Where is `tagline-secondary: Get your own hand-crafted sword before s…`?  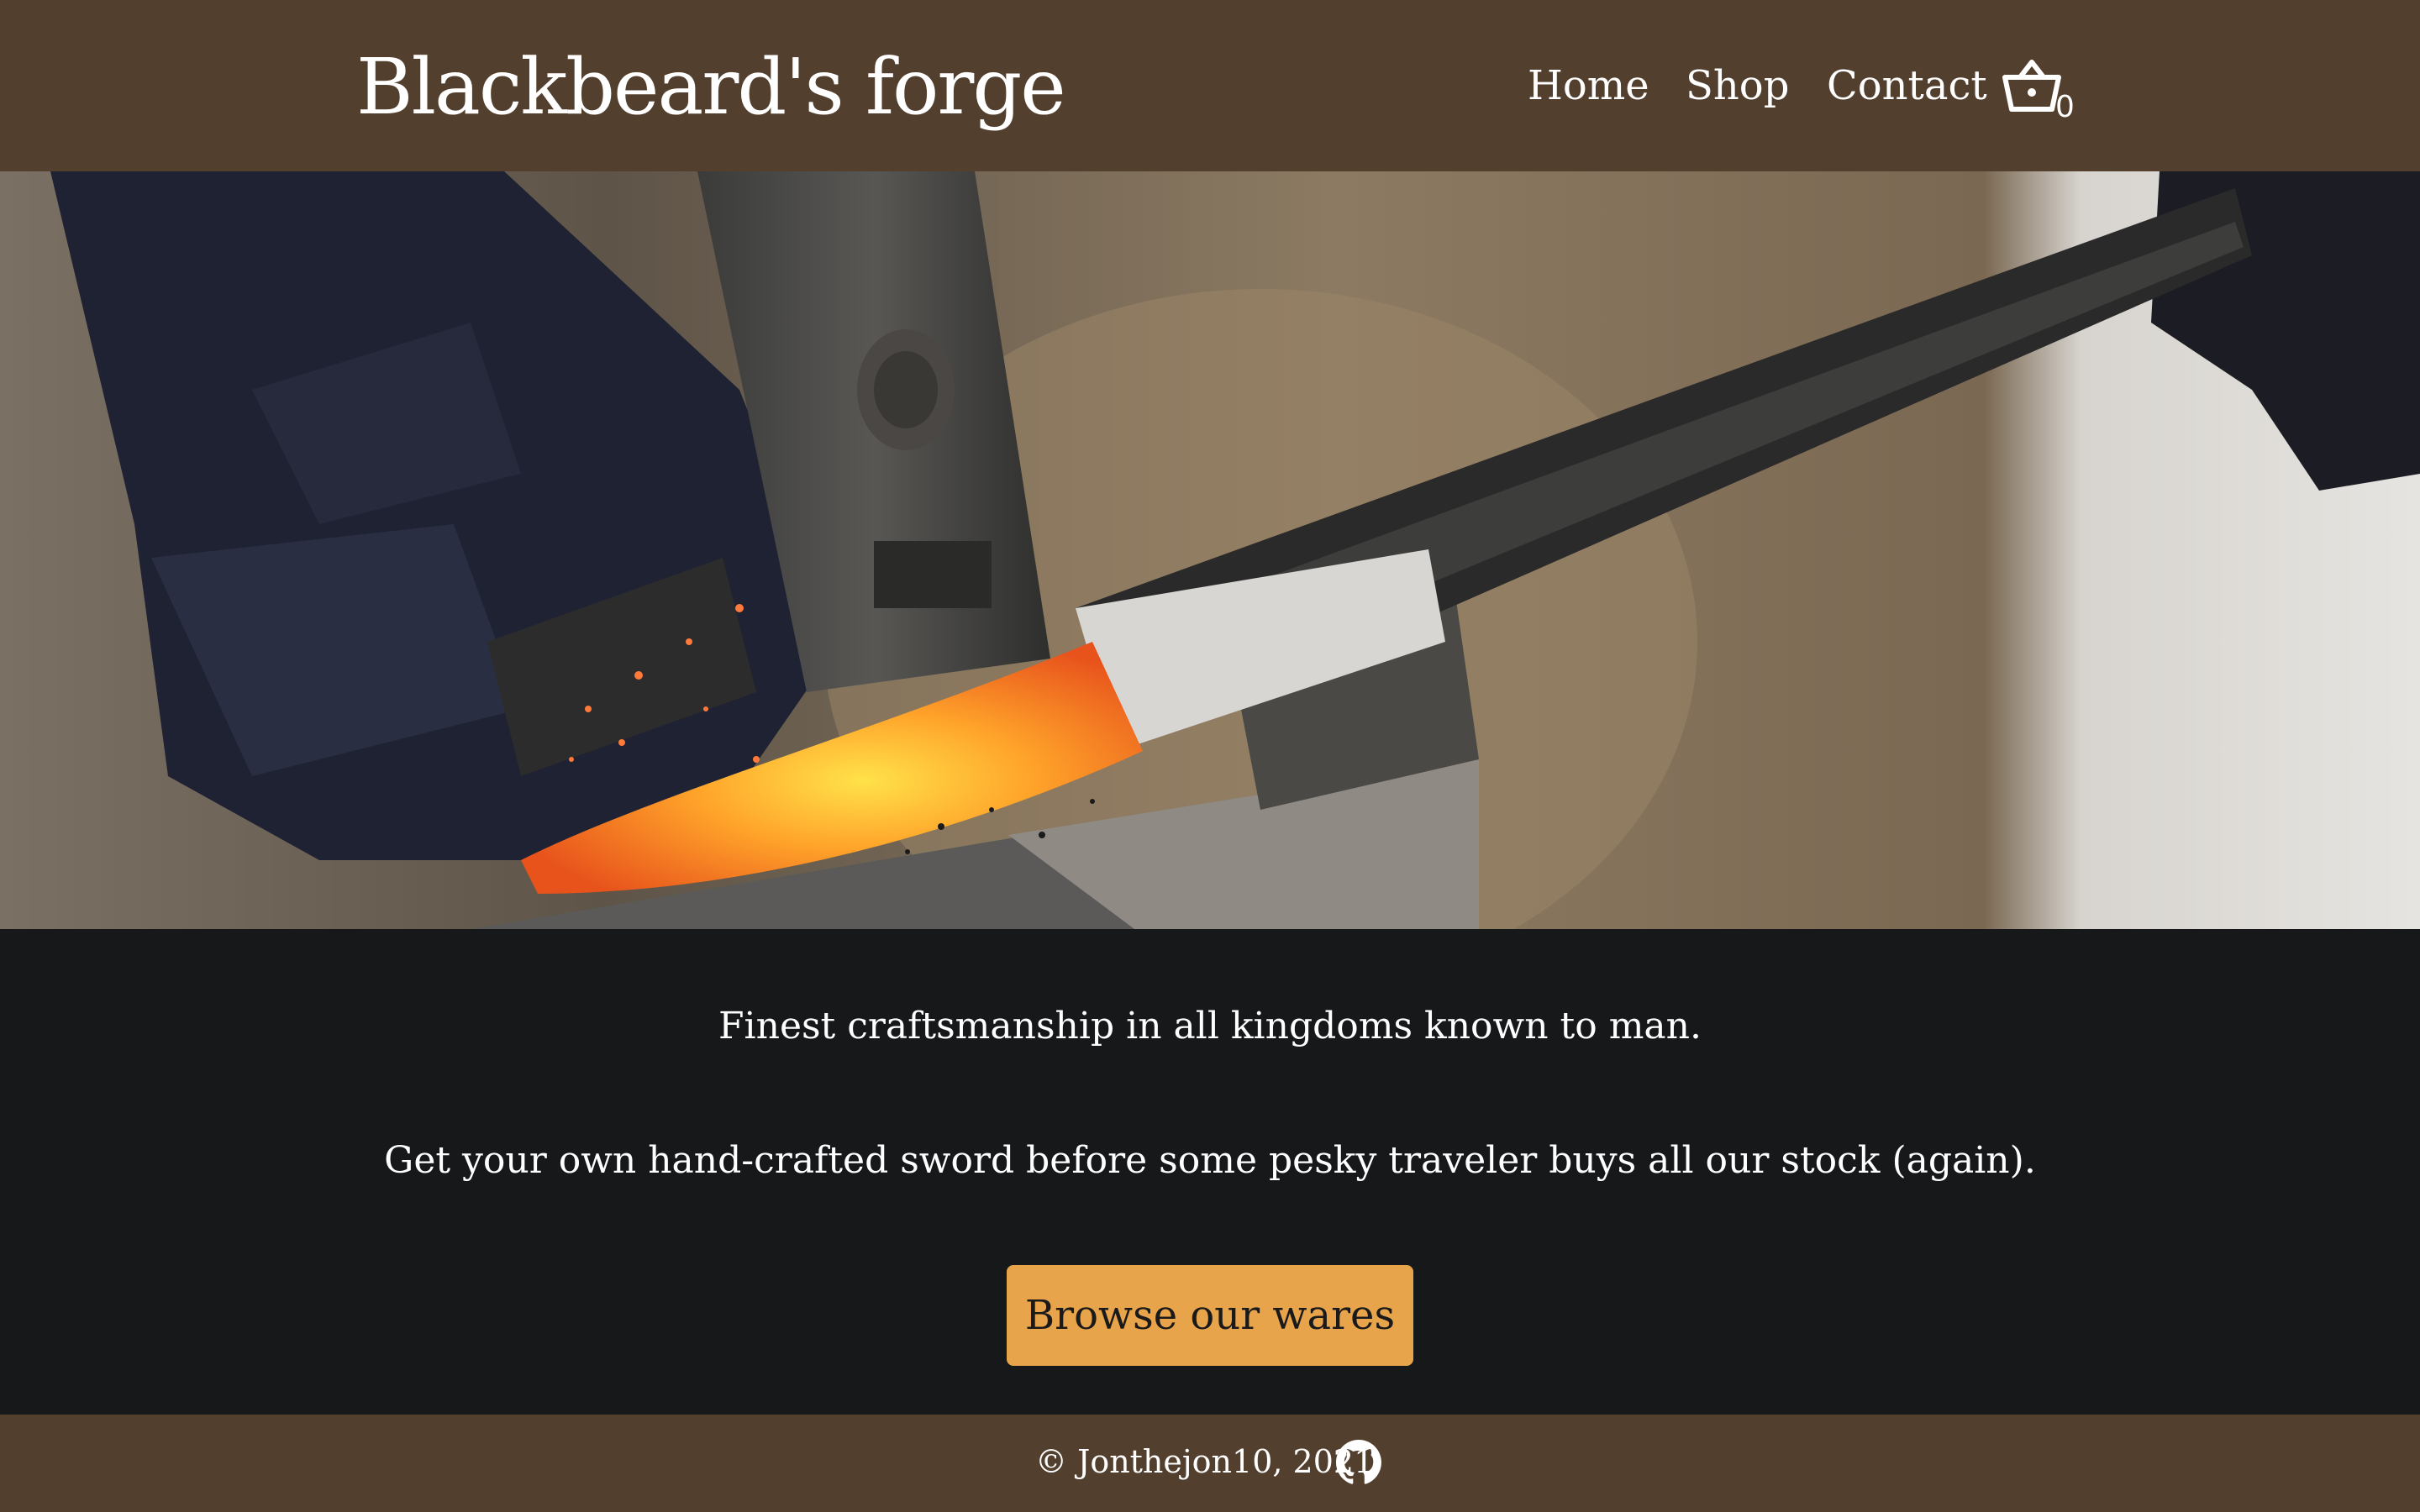 tagline-secondary: Get your own hand-crafted sword before s… is located at coordinates (1210, 1160).